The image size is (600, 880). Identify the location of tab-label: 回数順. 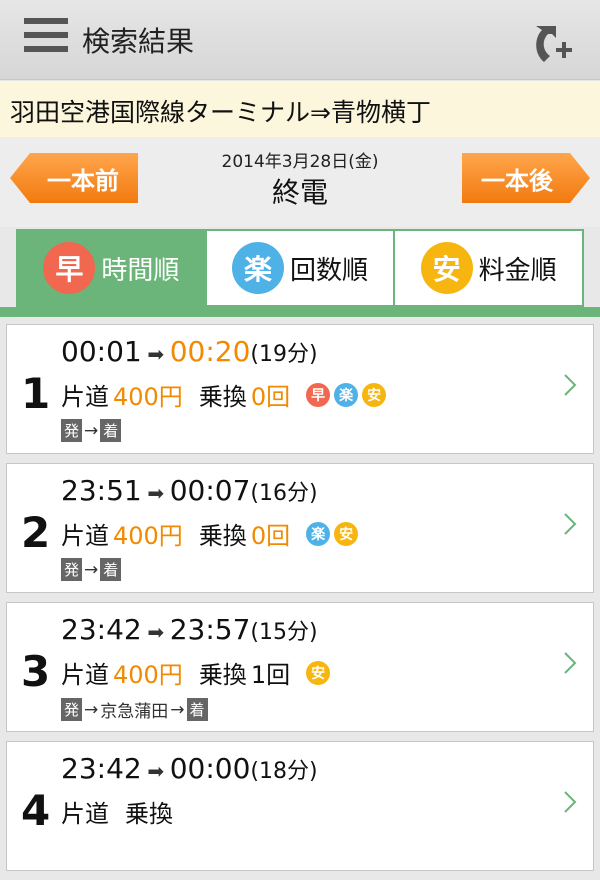
(329, 270).